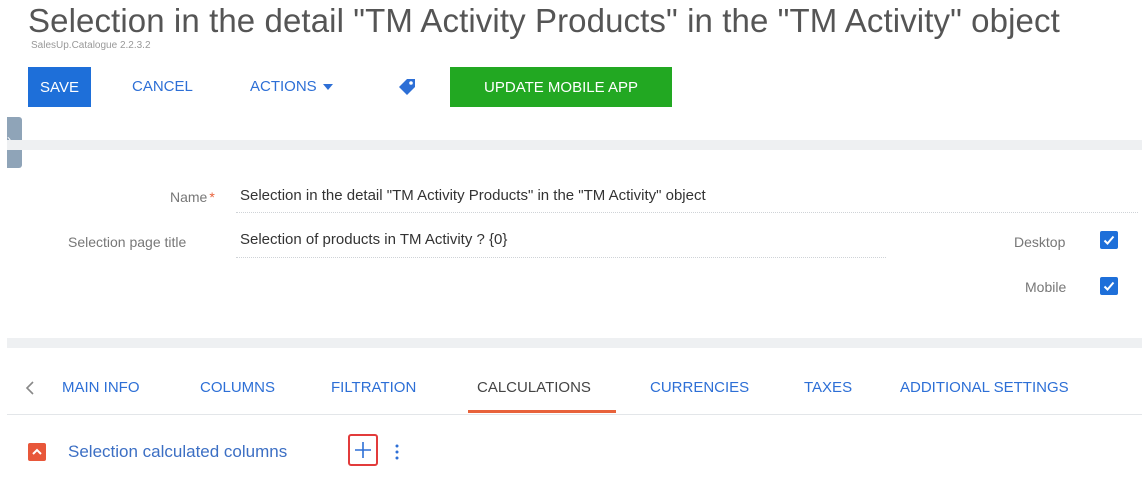  What do you see at coordinates (984, 387) in the screenshot?
I see `tab-additional-settings: ADDITIONAL SETTINGS` at bounding box center [984, 387].